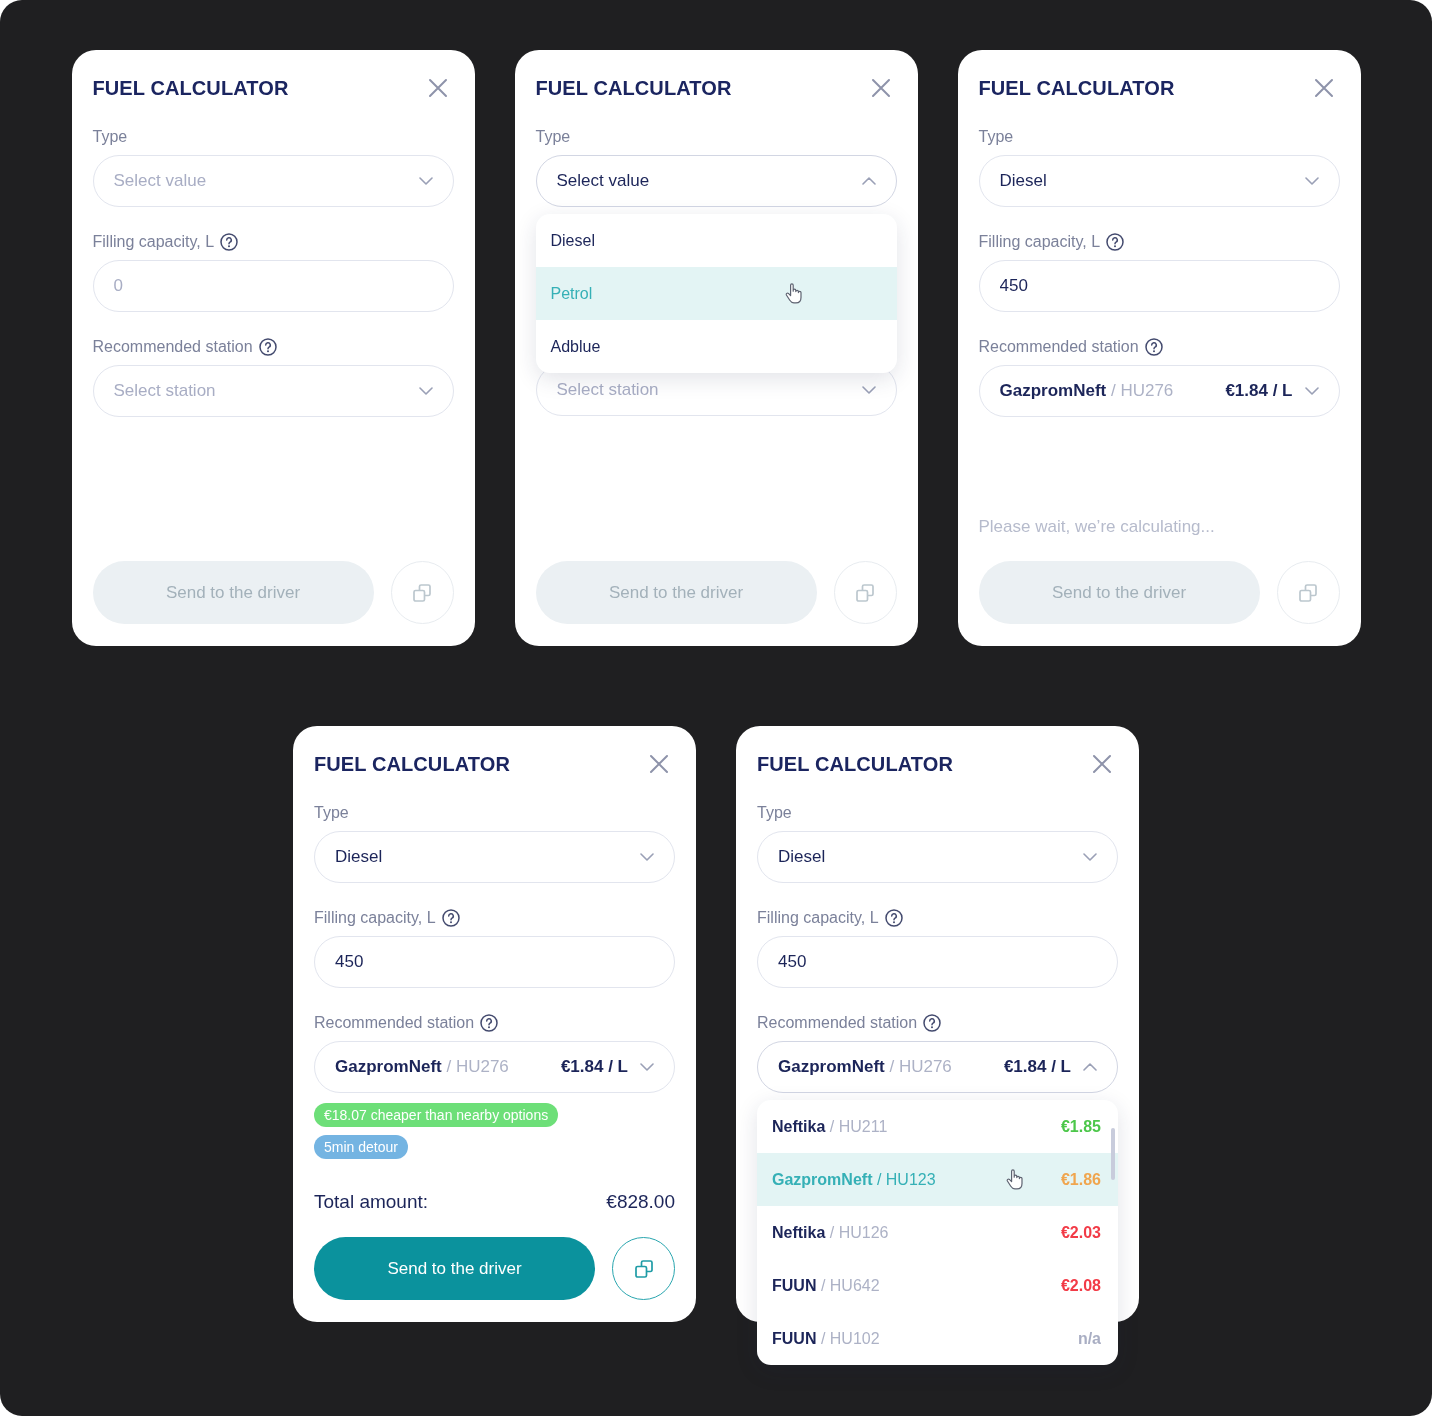 This screenshot has width=1432, height=1416. Describe the element at coordinates (716, 240) in the screenshot. I see `fuel-option: Diesel` at that location.